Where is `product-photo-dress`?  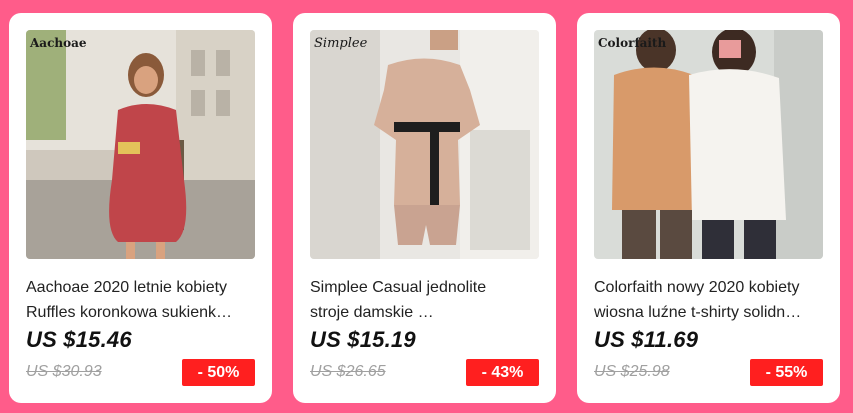
product-photo-dress is located at coordinates (140, 144).